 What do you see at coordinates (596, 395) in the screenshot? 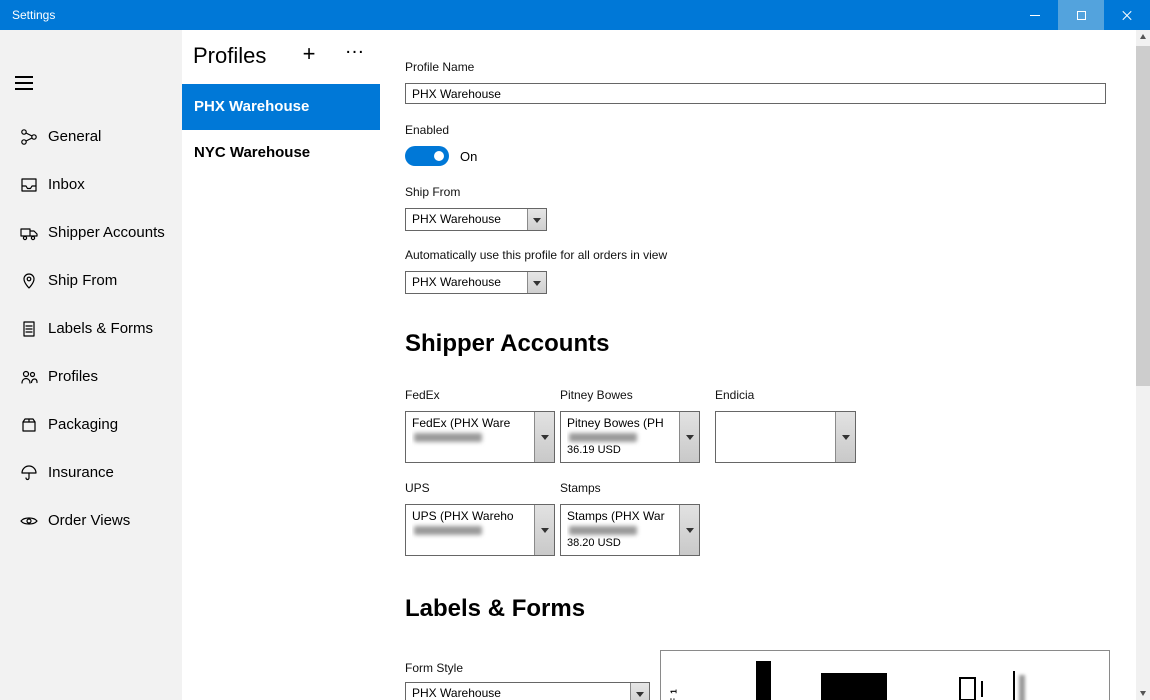
I see `pitney-bowes-label: Pitney Bowes` at bounding box center [596, 395].